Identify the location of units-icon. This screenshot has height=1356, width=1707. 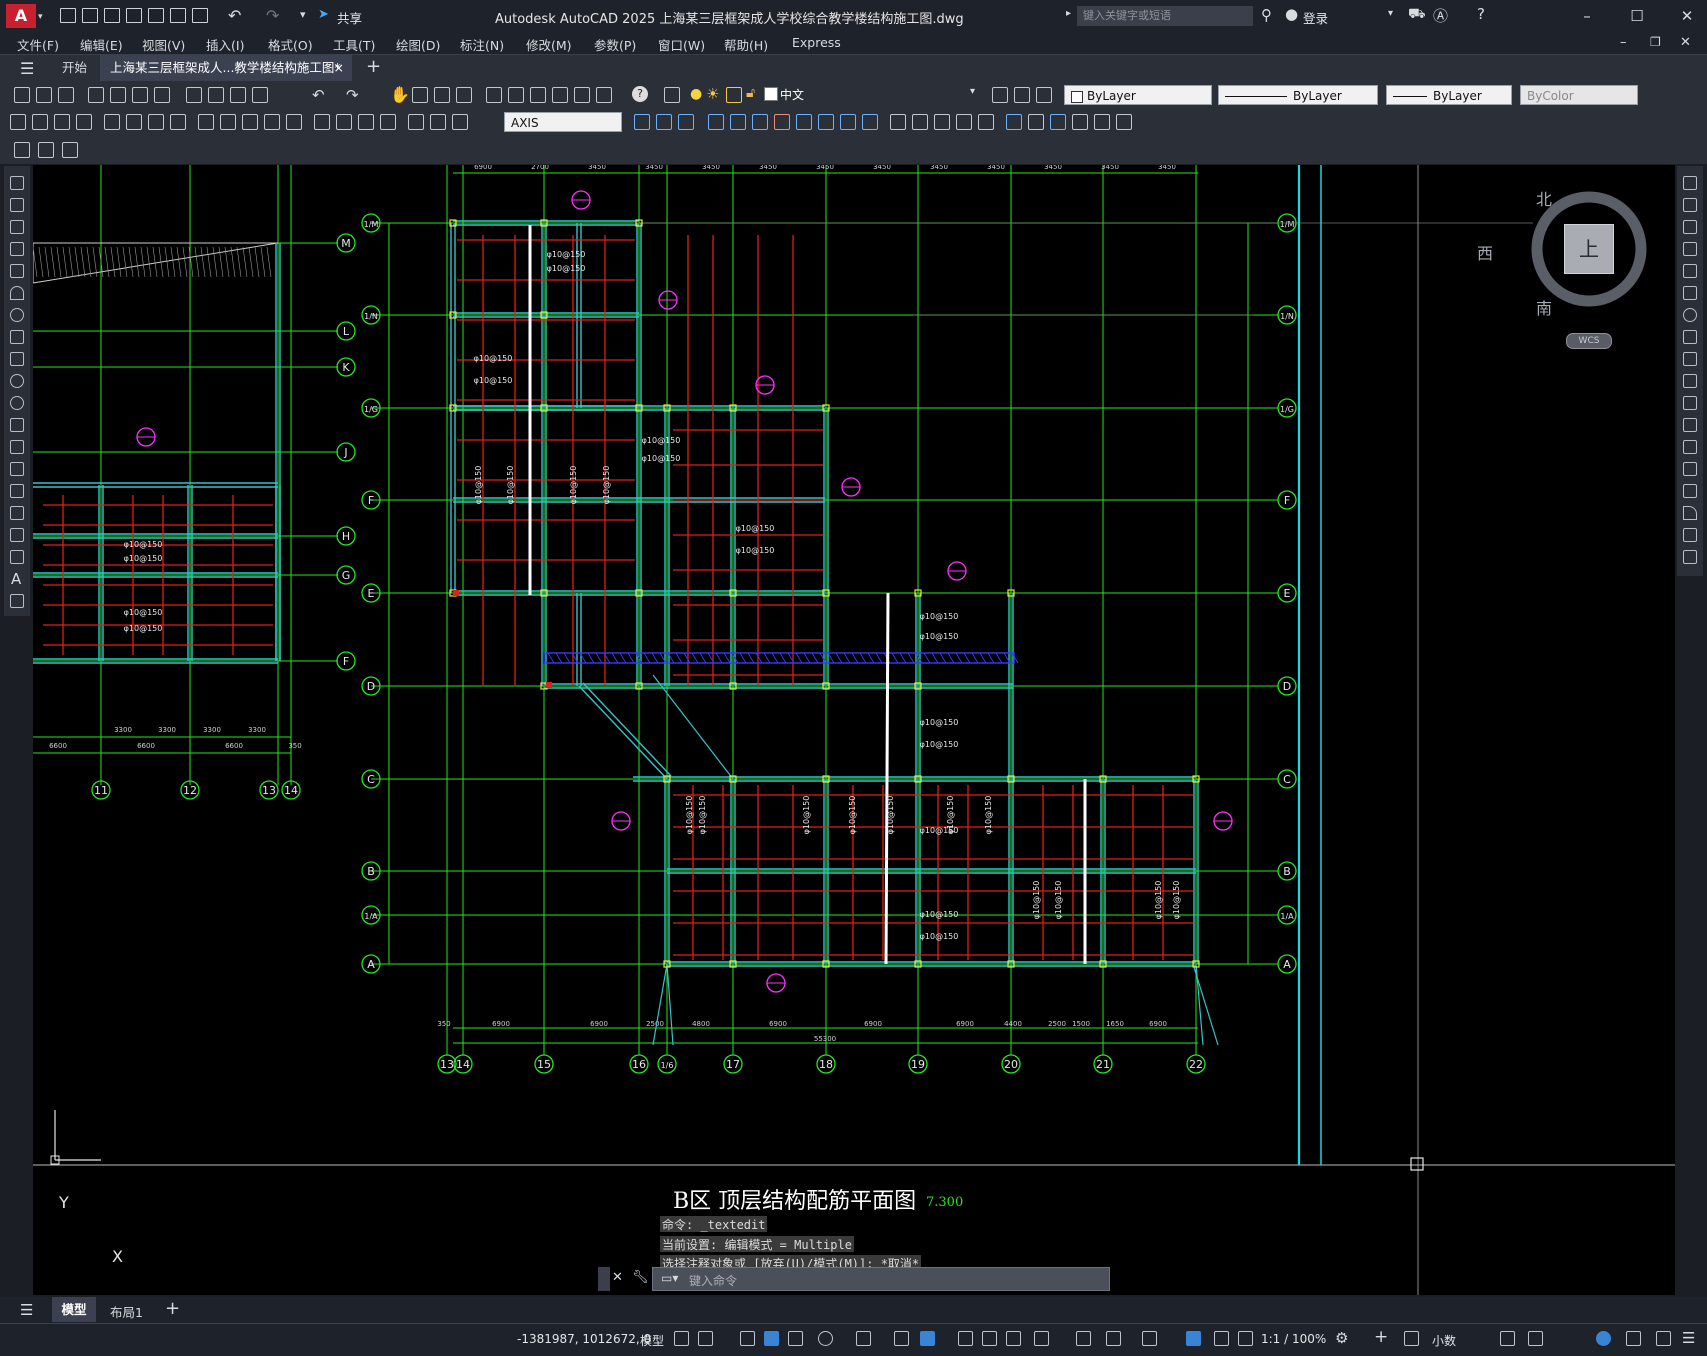
(1411, 1338).